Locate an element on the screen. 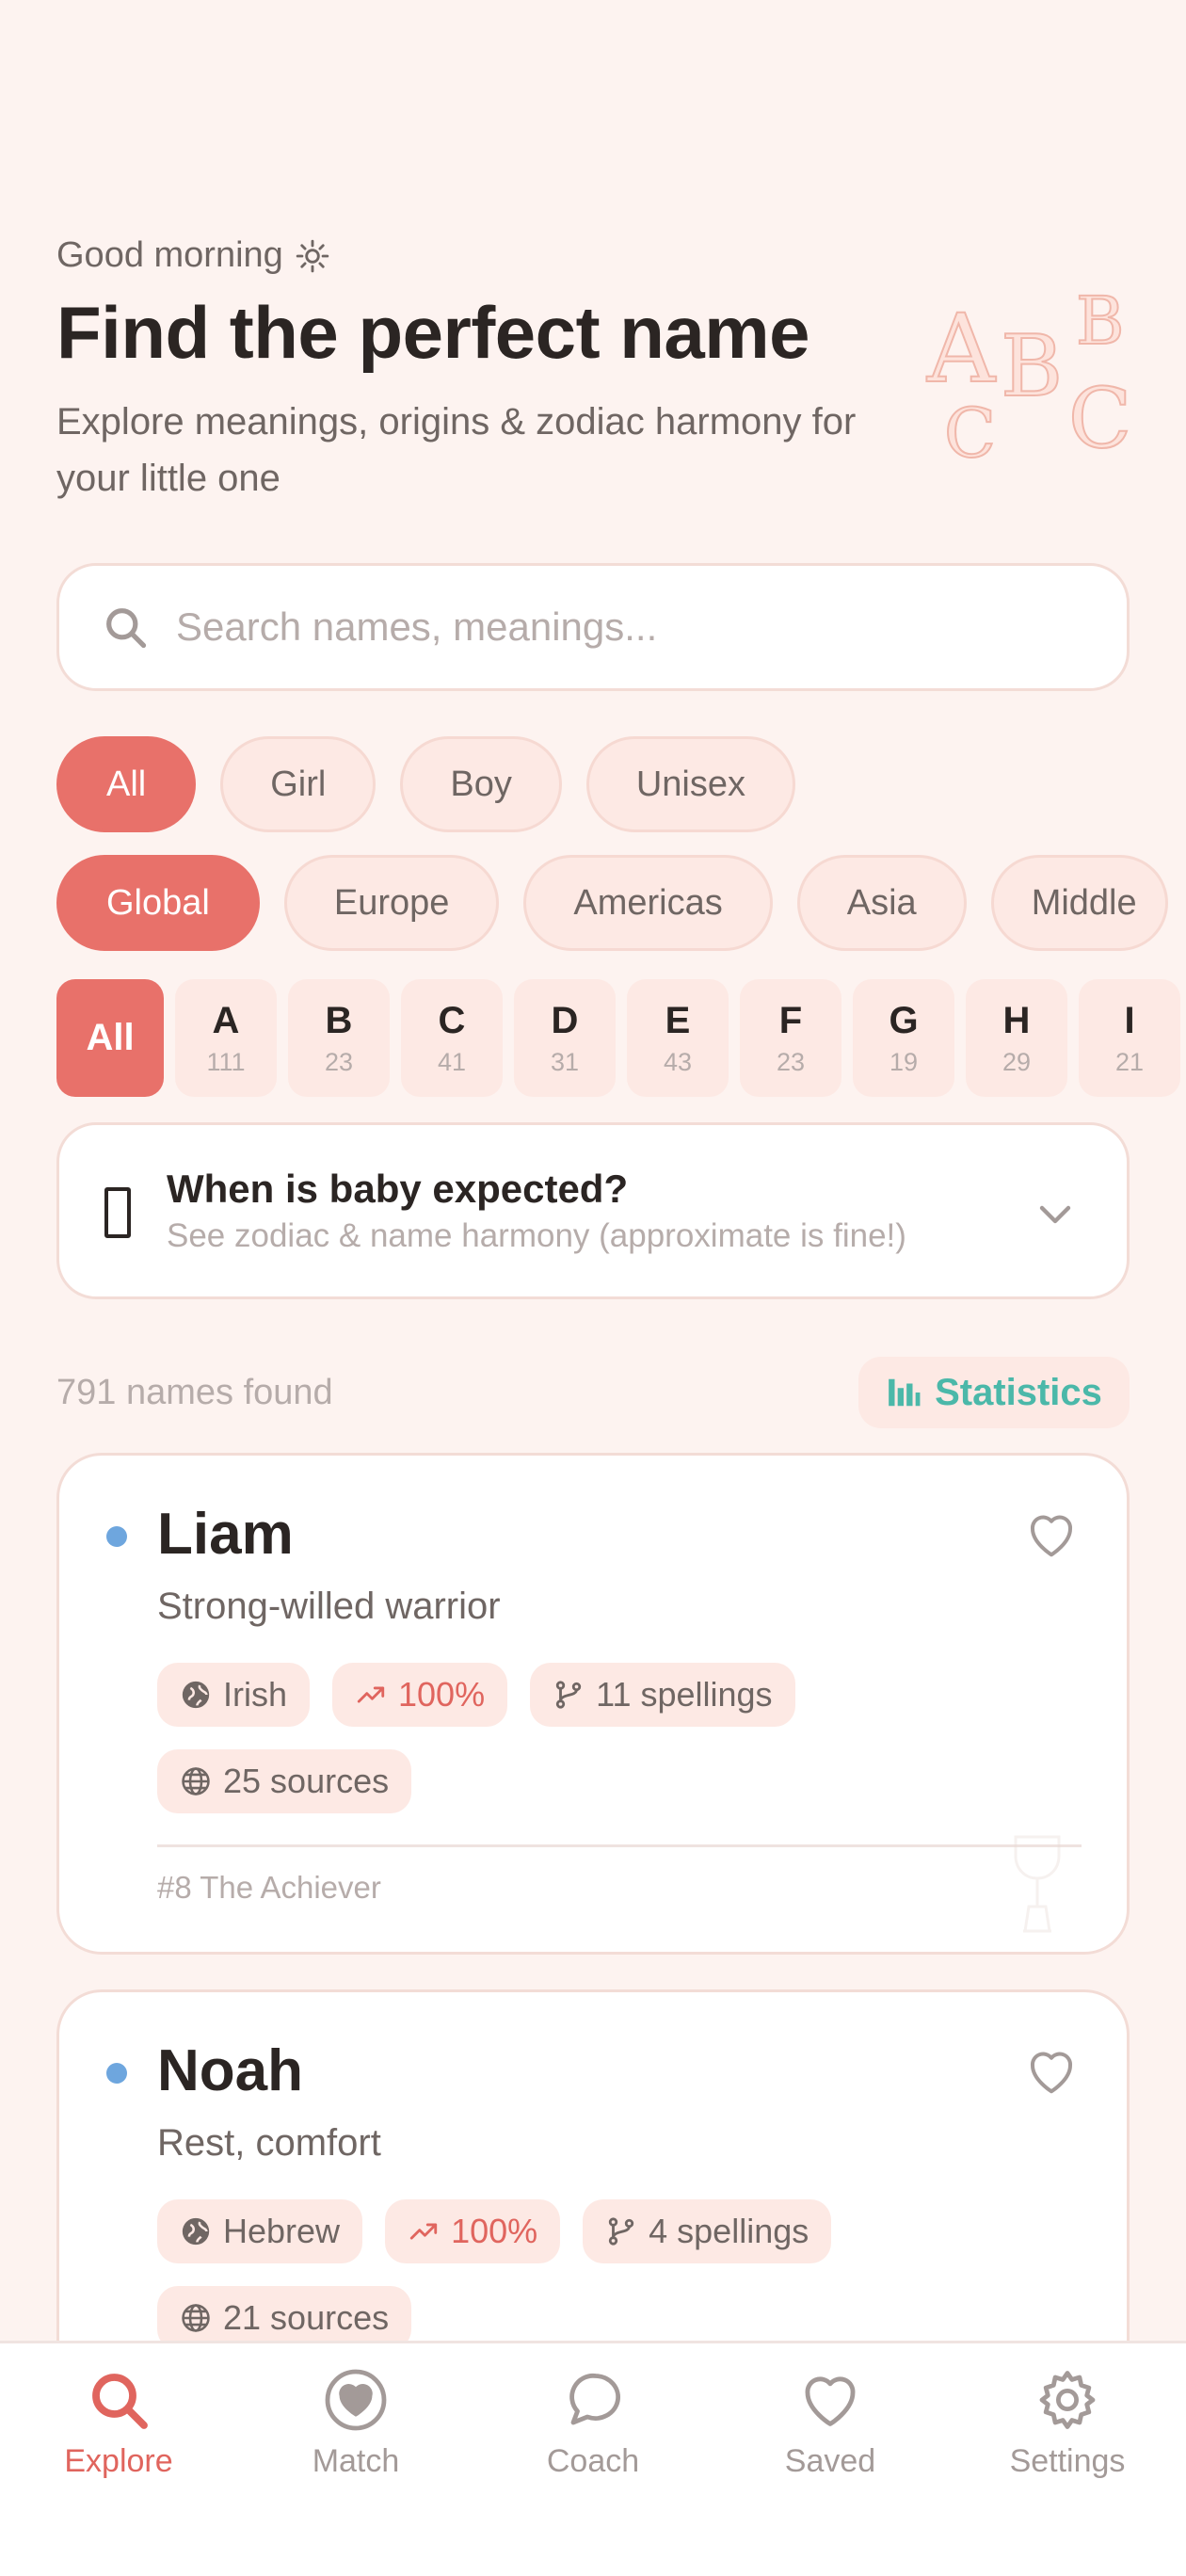  results-count: 791 names found is located at coordinates (194, 1392).